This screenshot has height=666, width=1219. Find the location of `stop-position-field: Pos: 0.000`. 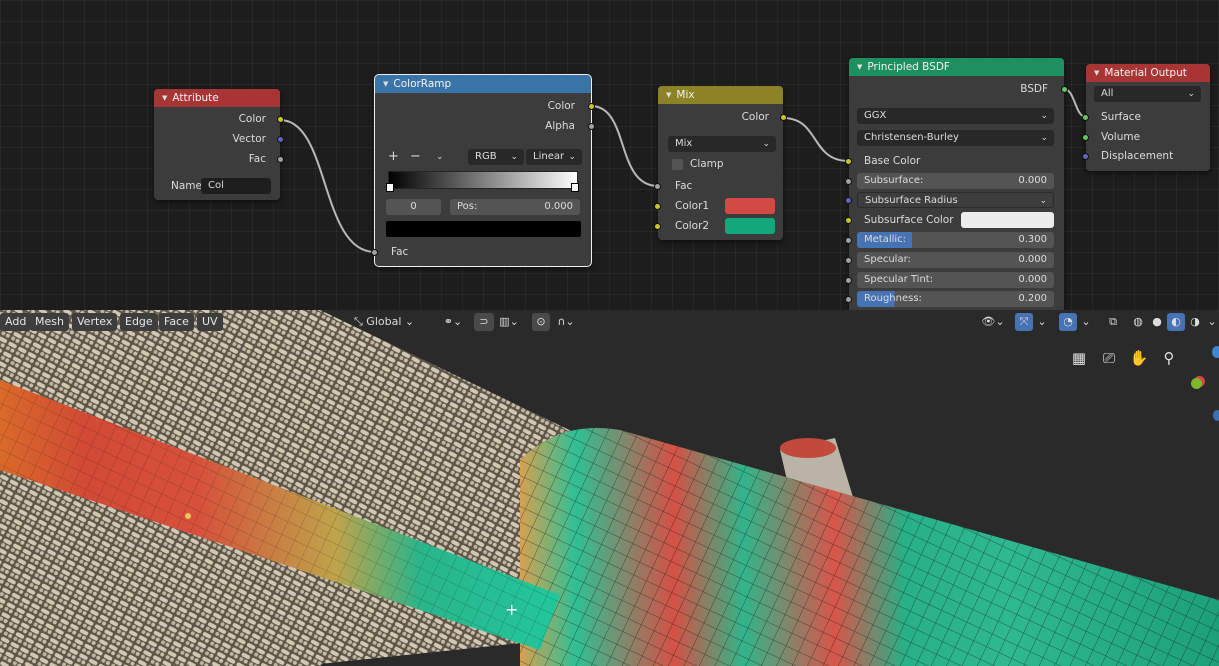

stop-position-field: Pos: 0.000 is located at coordinates (515, 207).